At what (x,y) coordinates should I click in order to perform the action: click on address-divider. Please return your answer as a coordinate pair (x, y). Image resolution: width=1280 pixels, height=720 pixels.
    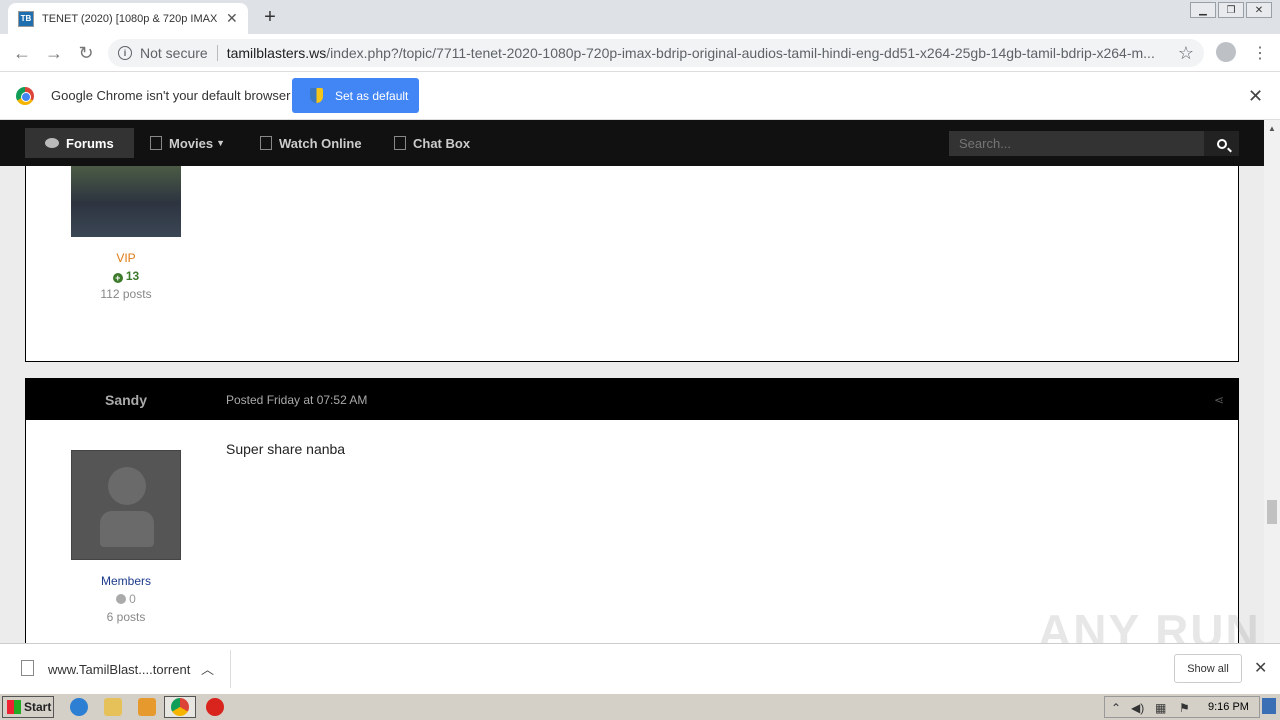
    Looking at the image, I should click on (217, 53).